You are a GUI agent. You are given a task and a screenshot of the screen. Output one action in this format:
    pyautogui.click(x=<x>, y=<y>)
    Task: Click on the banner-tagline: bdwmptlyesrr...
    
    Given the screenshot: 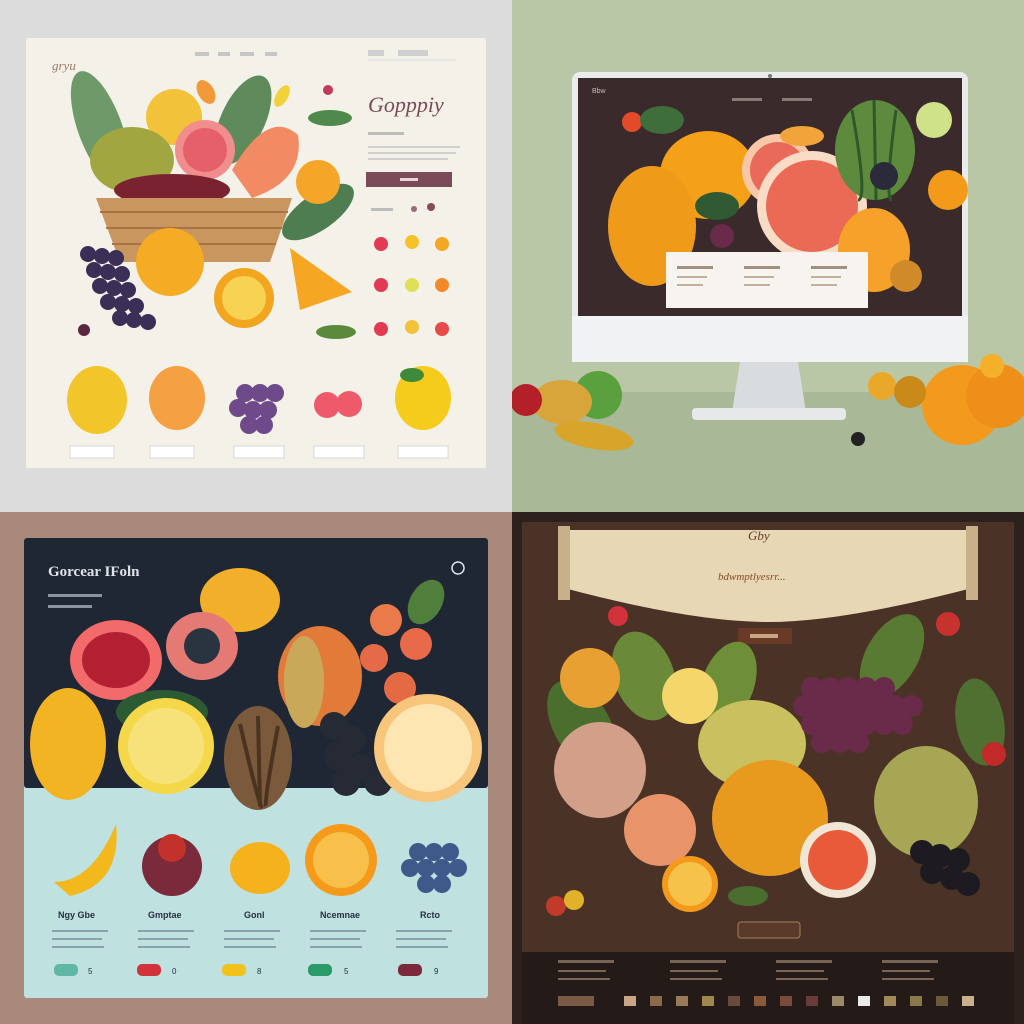 What is the action you would take?
    pyautogui.click(x=752, y=577)
    